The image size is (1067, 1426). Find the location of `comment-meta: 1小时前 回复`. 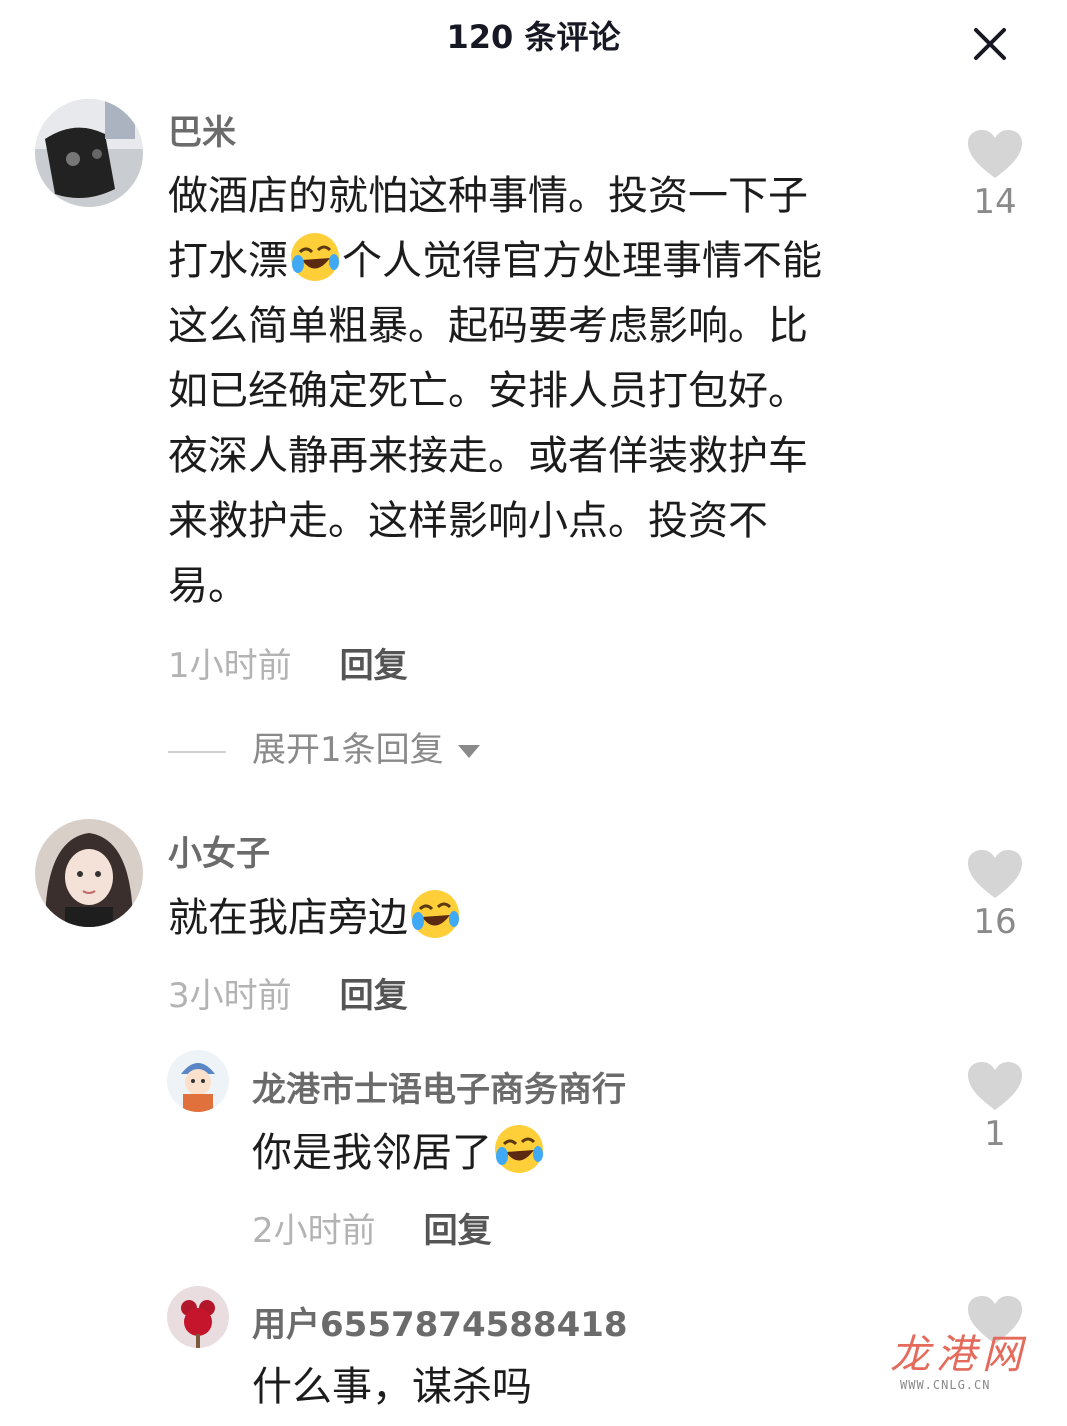

comment-meta: 1小时前 回复 is located at coordinates (288, 662).